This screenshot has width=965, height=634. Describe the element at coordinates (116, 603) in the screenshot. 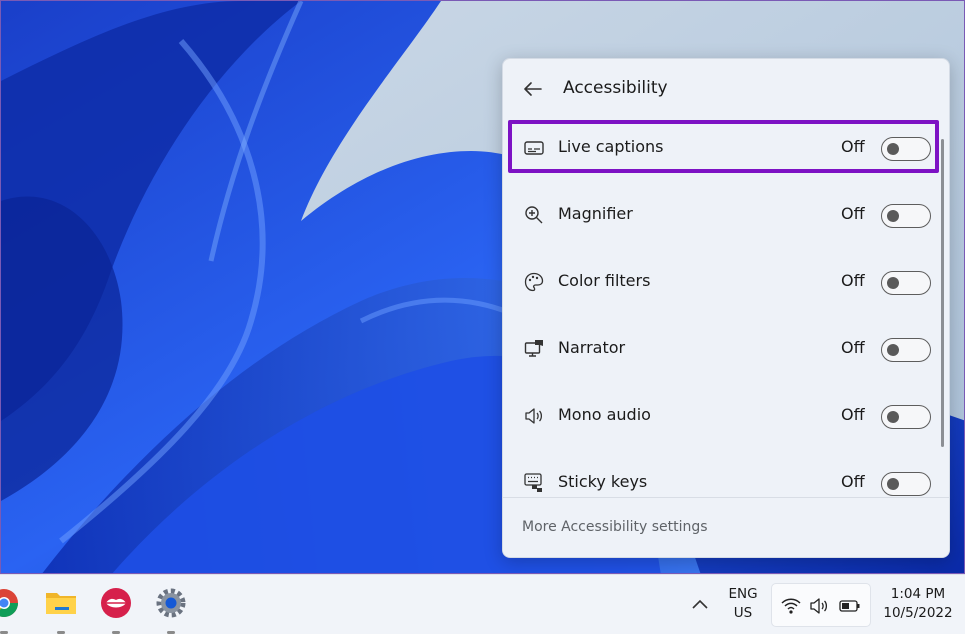

I see `lips-app-icon` at that location.